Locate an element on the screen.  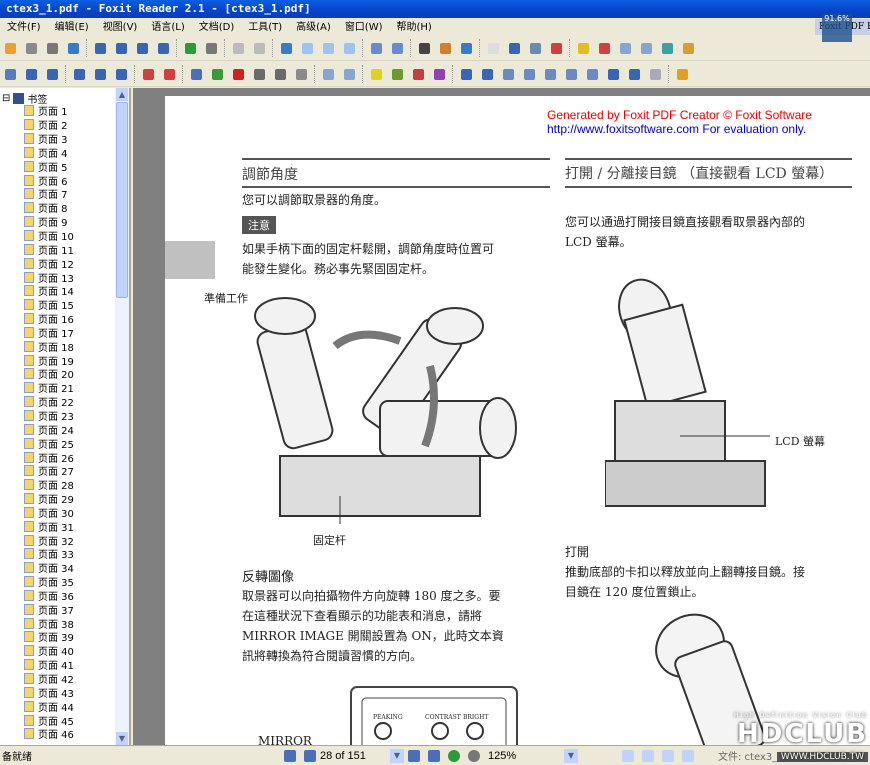
bookmark-item: 页面 25 is located at coordinates (49, 443).